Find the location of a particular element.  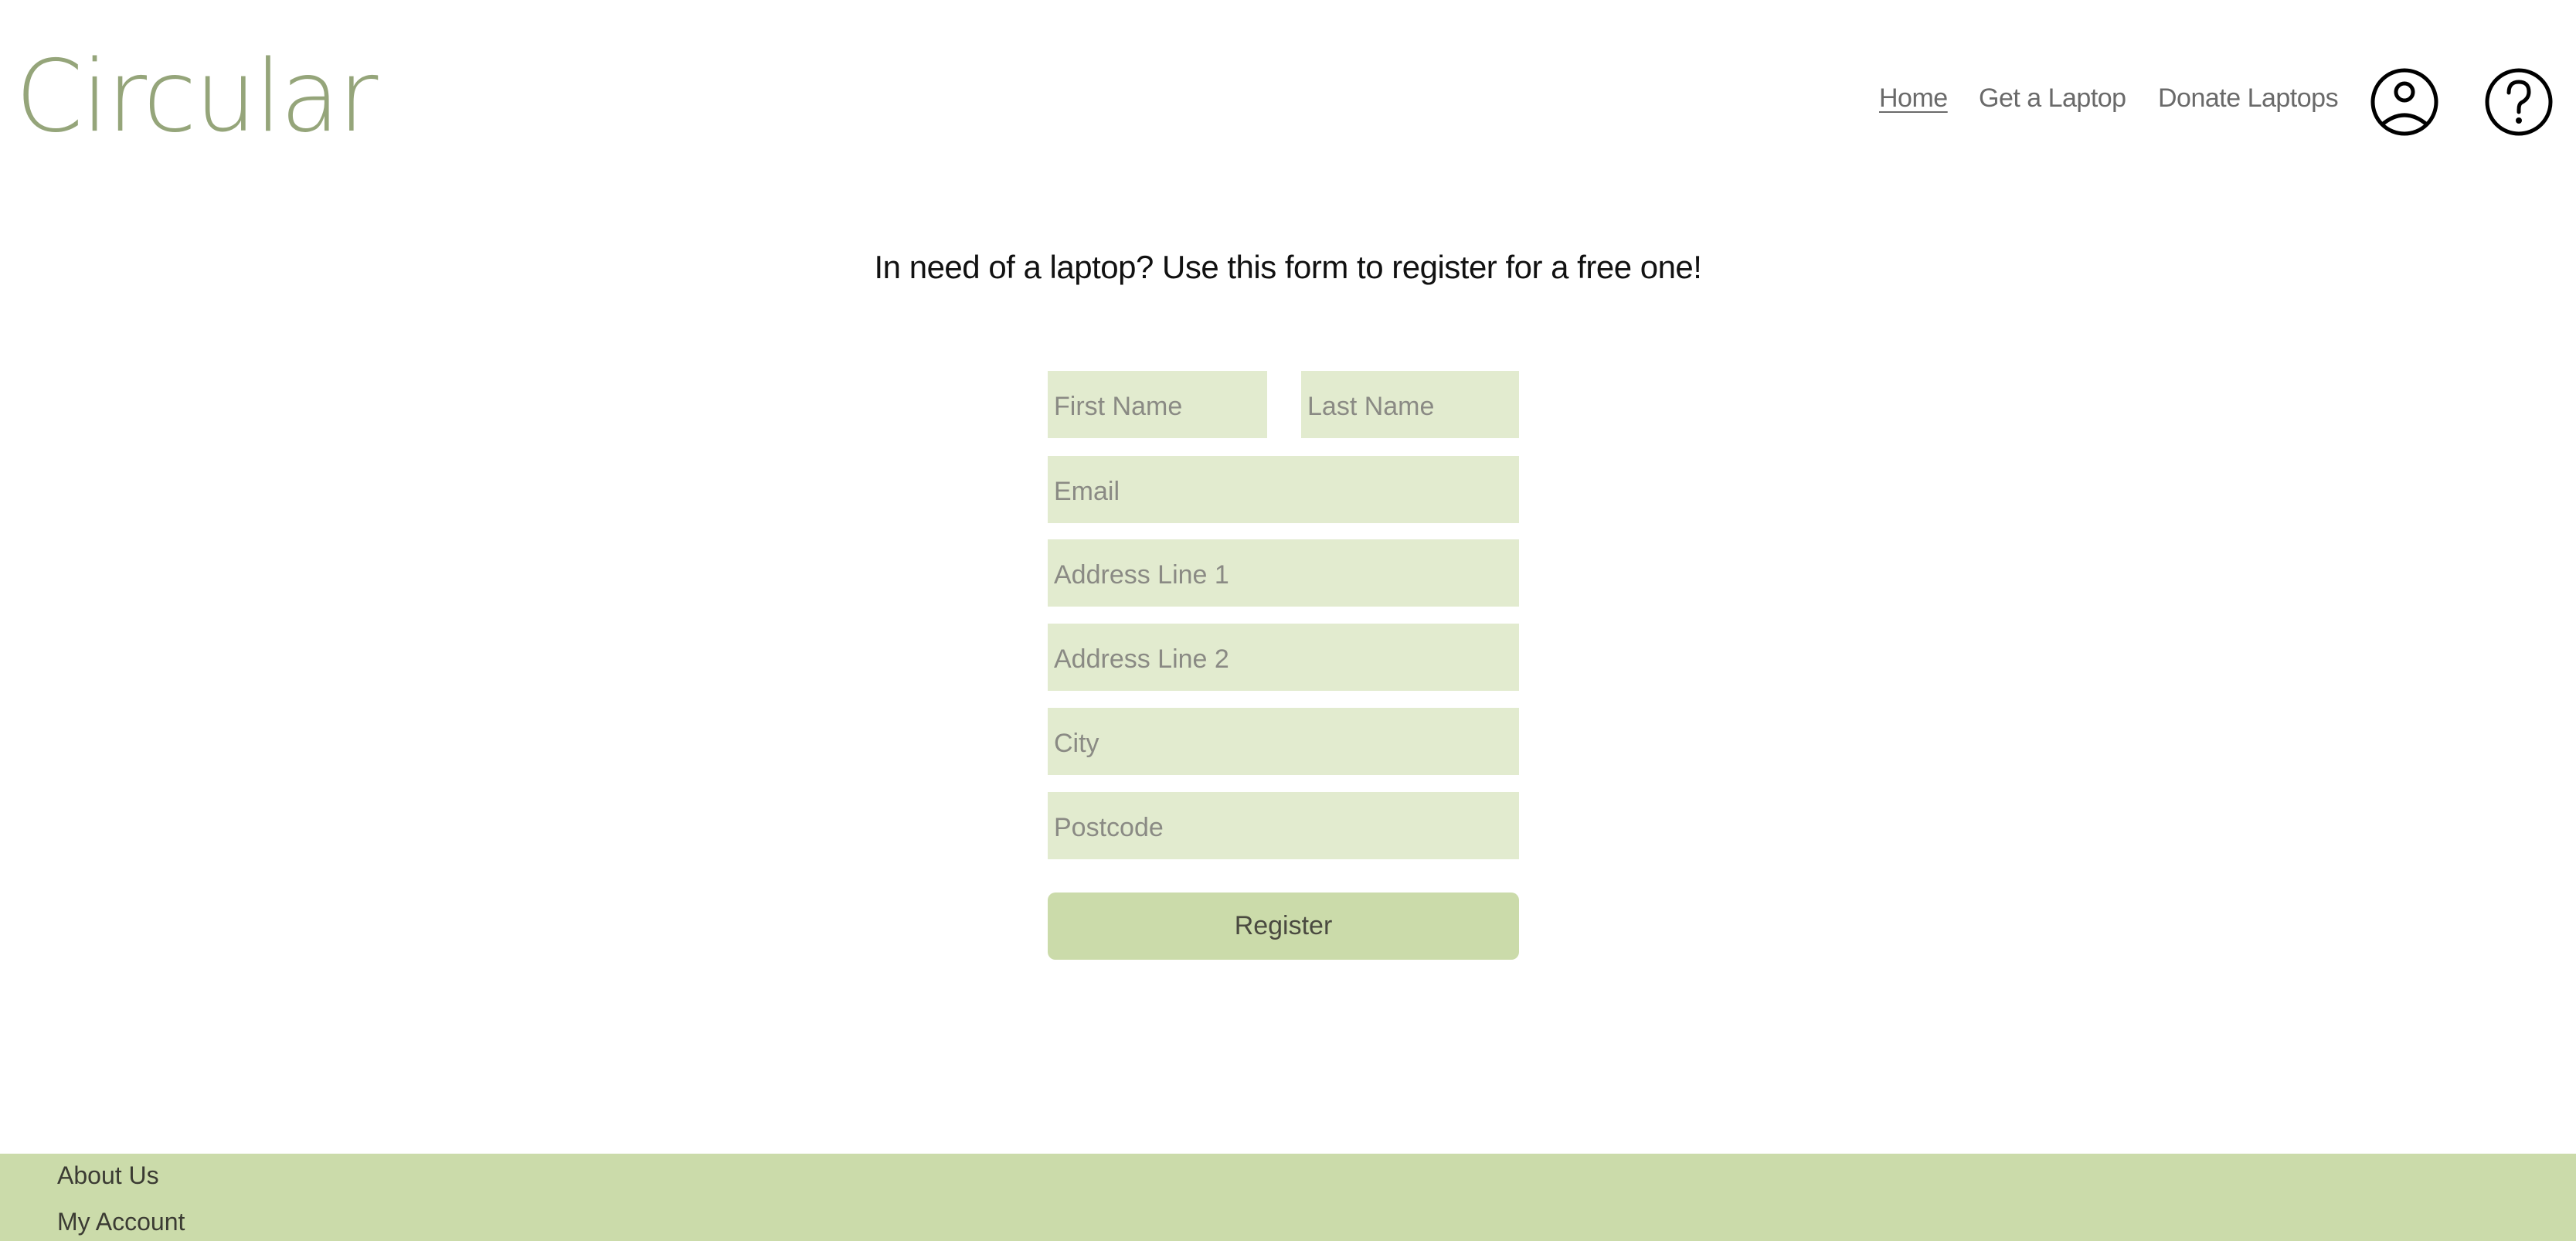

help-button is located at coordinates (2518, 102).